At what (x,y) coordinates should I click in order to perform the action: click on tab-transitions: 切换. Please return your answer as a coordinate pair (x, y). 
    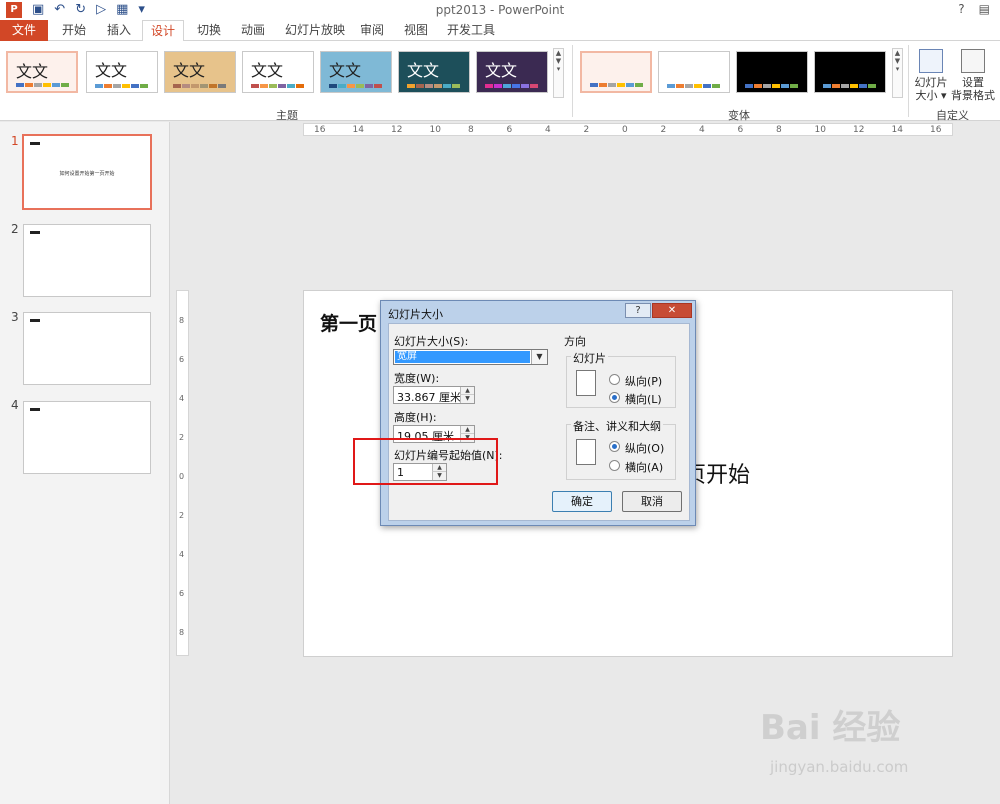
    Looking at the image, I should click on (209, 30).